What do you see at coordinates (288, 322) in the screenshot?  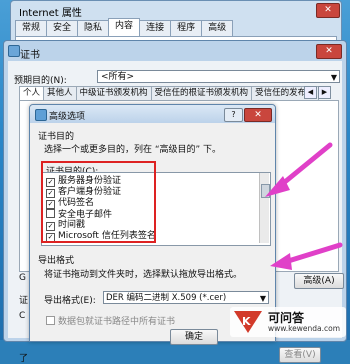 I see `watermark: K 可问答 www.kewenda.com` at bounding box center [288, 322].